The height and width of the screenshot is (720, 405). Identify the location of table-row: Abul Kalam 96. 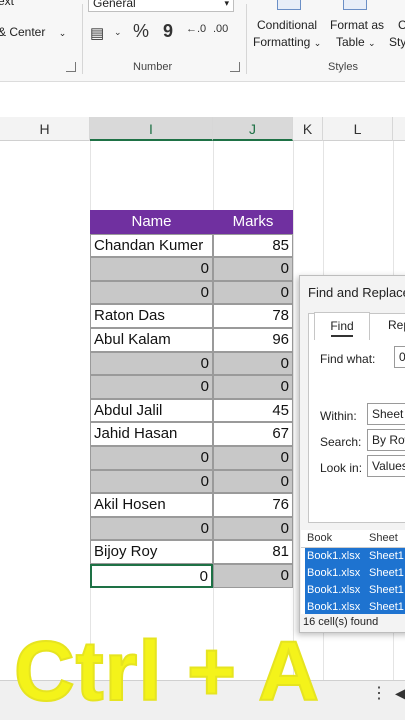
(191, 339).